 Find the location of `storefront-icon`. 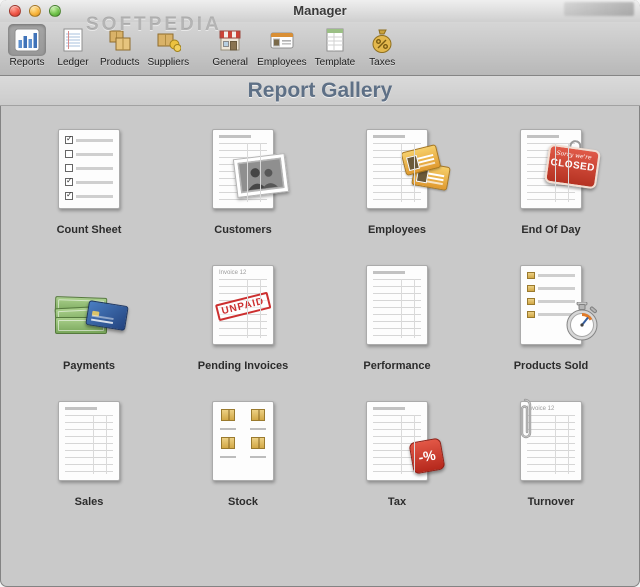

storefront-icon is located at coordinates (230, 40).